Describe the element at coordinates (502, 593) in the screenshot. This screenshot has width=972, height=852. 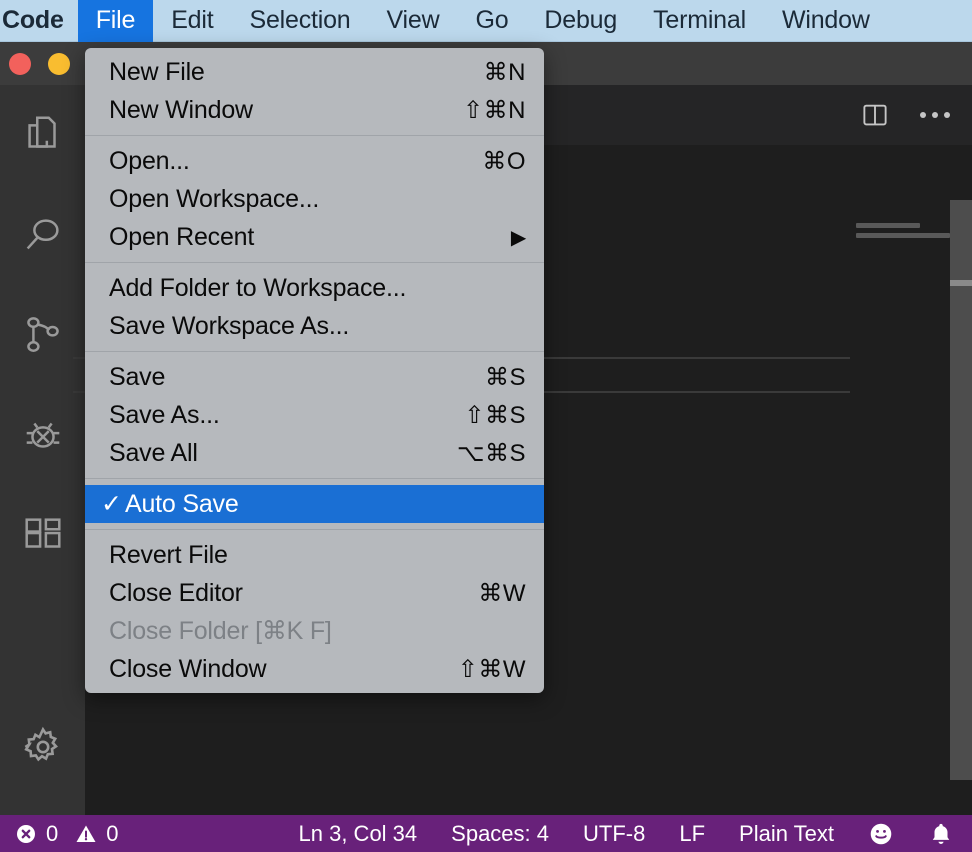
I see `menu-item-accelerator: ⌘W` at that location.